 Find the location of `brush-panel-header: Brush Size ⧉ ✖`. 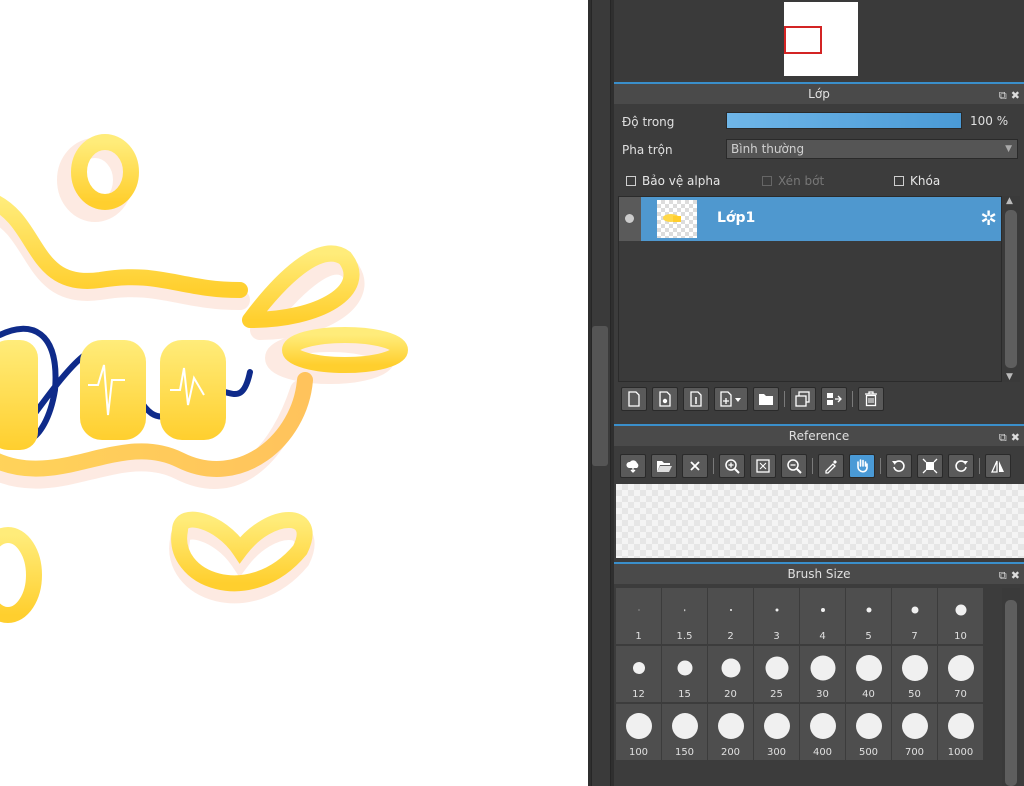

brush-panel-header: Brush Size ⧉ ✖ is located at coordinates (819, 573).